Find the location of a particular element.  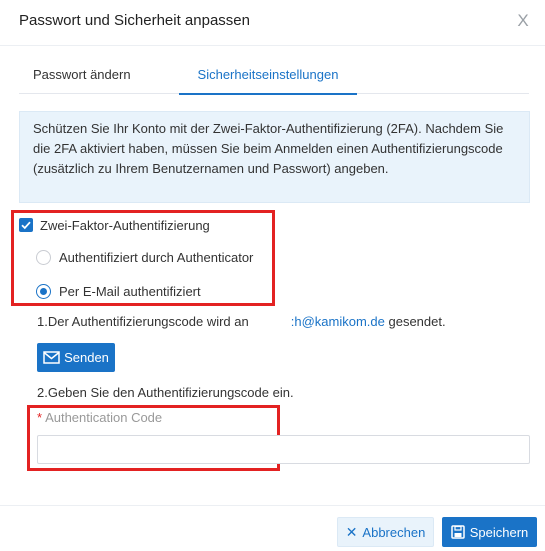

radio-email-circle is located at coordinates (43, 291).